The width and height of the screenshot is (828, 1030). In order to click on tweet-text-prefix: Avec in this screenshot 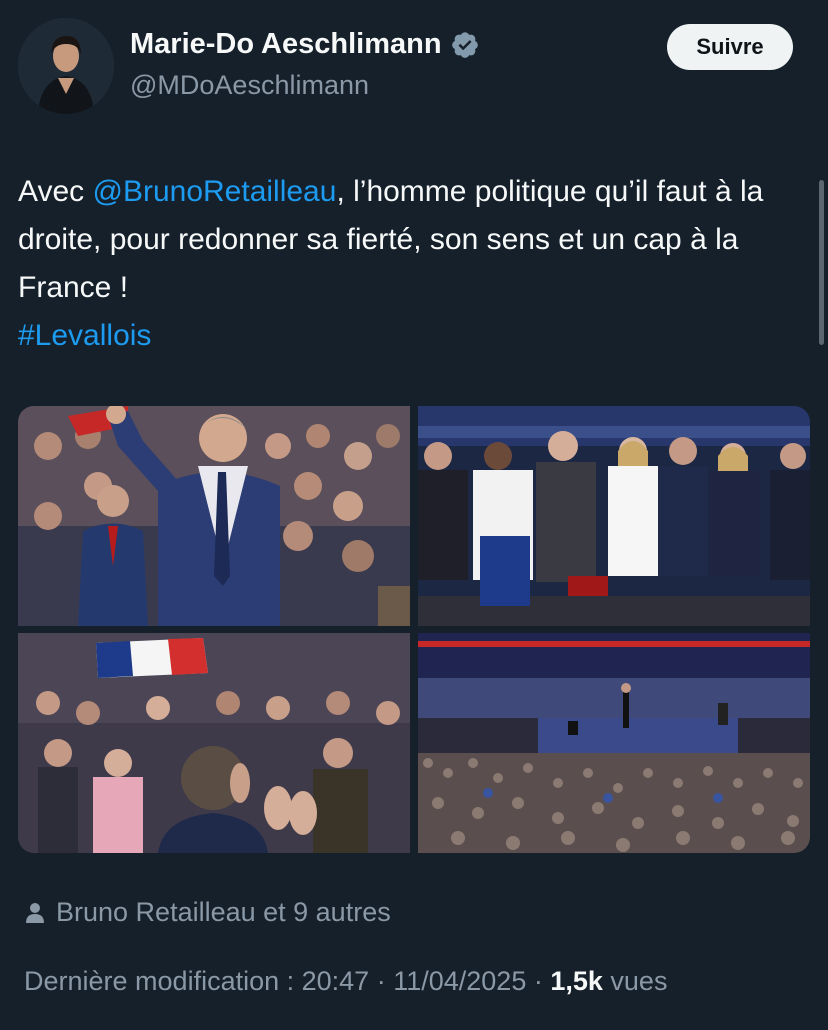, I will do `click(55, 191)`.